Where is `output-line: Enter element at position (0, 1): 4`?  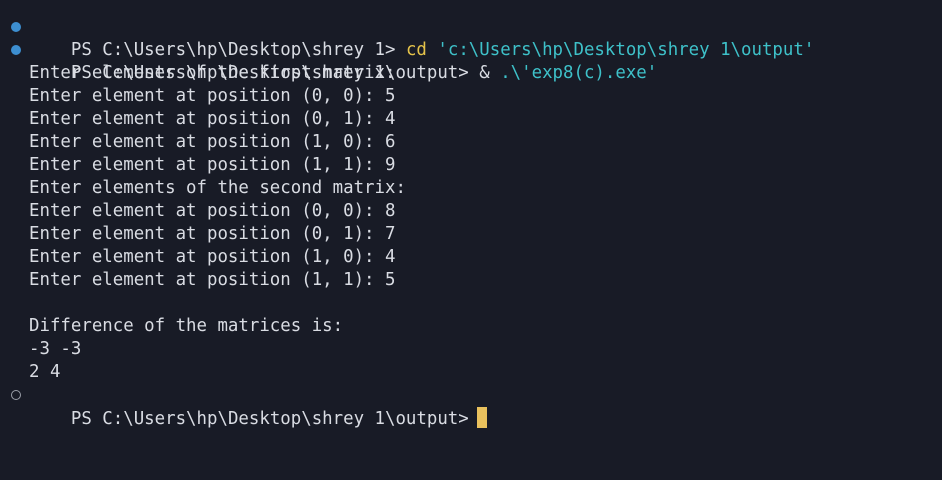 output-line: Enter element at position (0, 1): 4 is located at coordinates (212, 119).